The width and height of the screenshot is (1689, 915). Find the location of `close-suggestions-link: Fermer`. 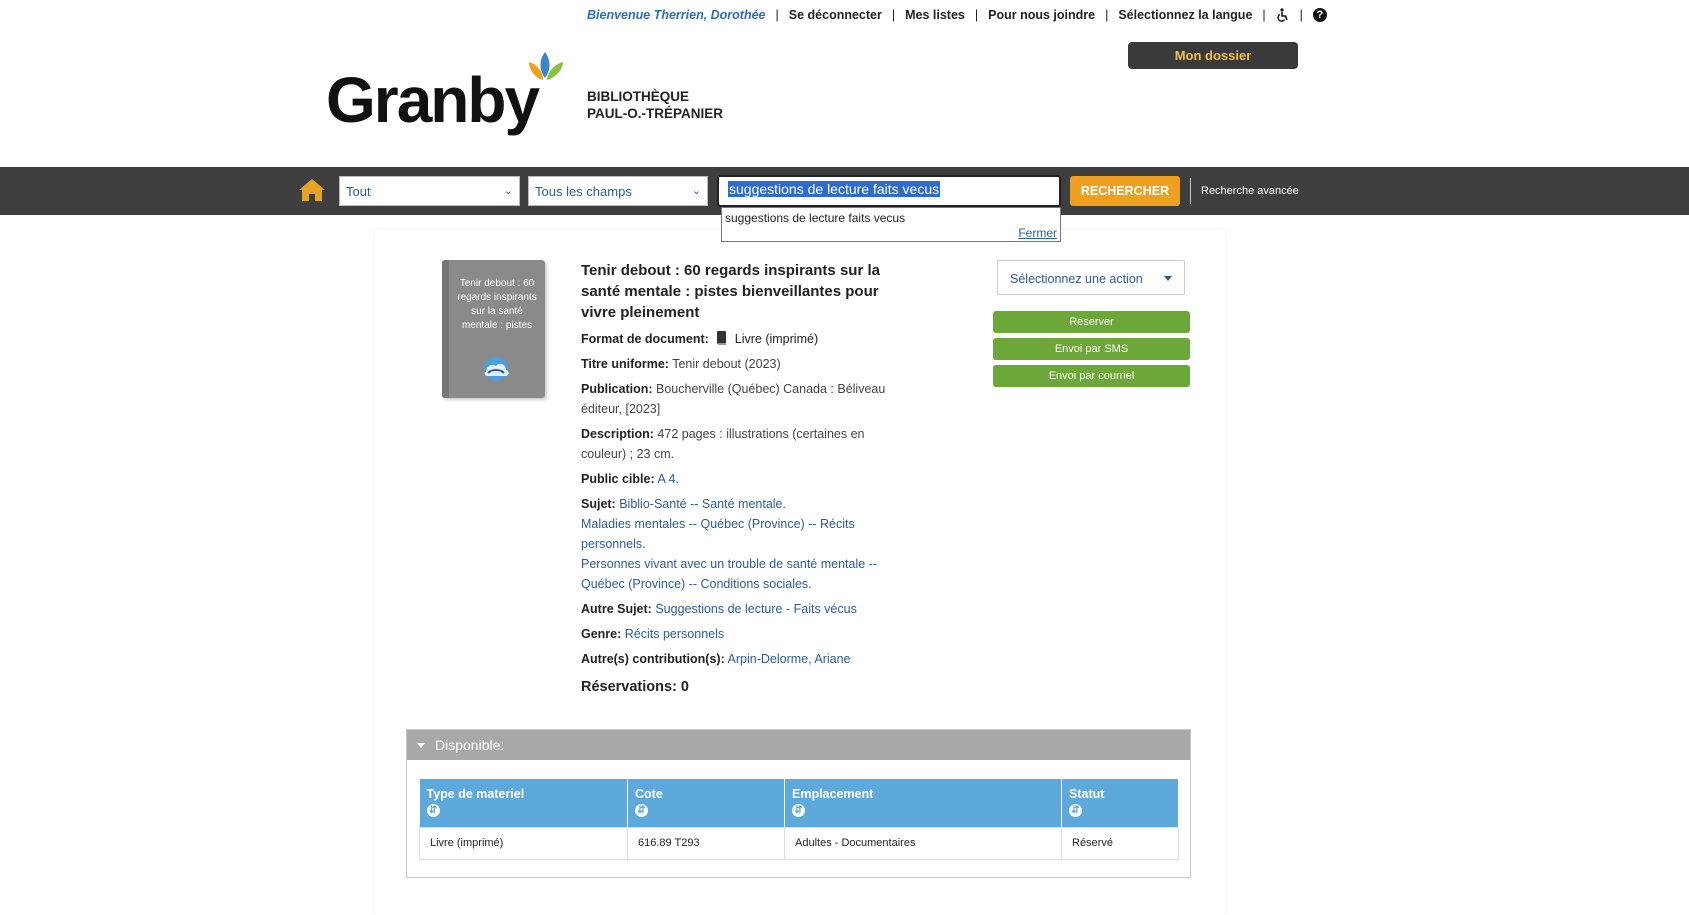

close-suggestions-link: Fermer is located at coordinates (1037, 233).